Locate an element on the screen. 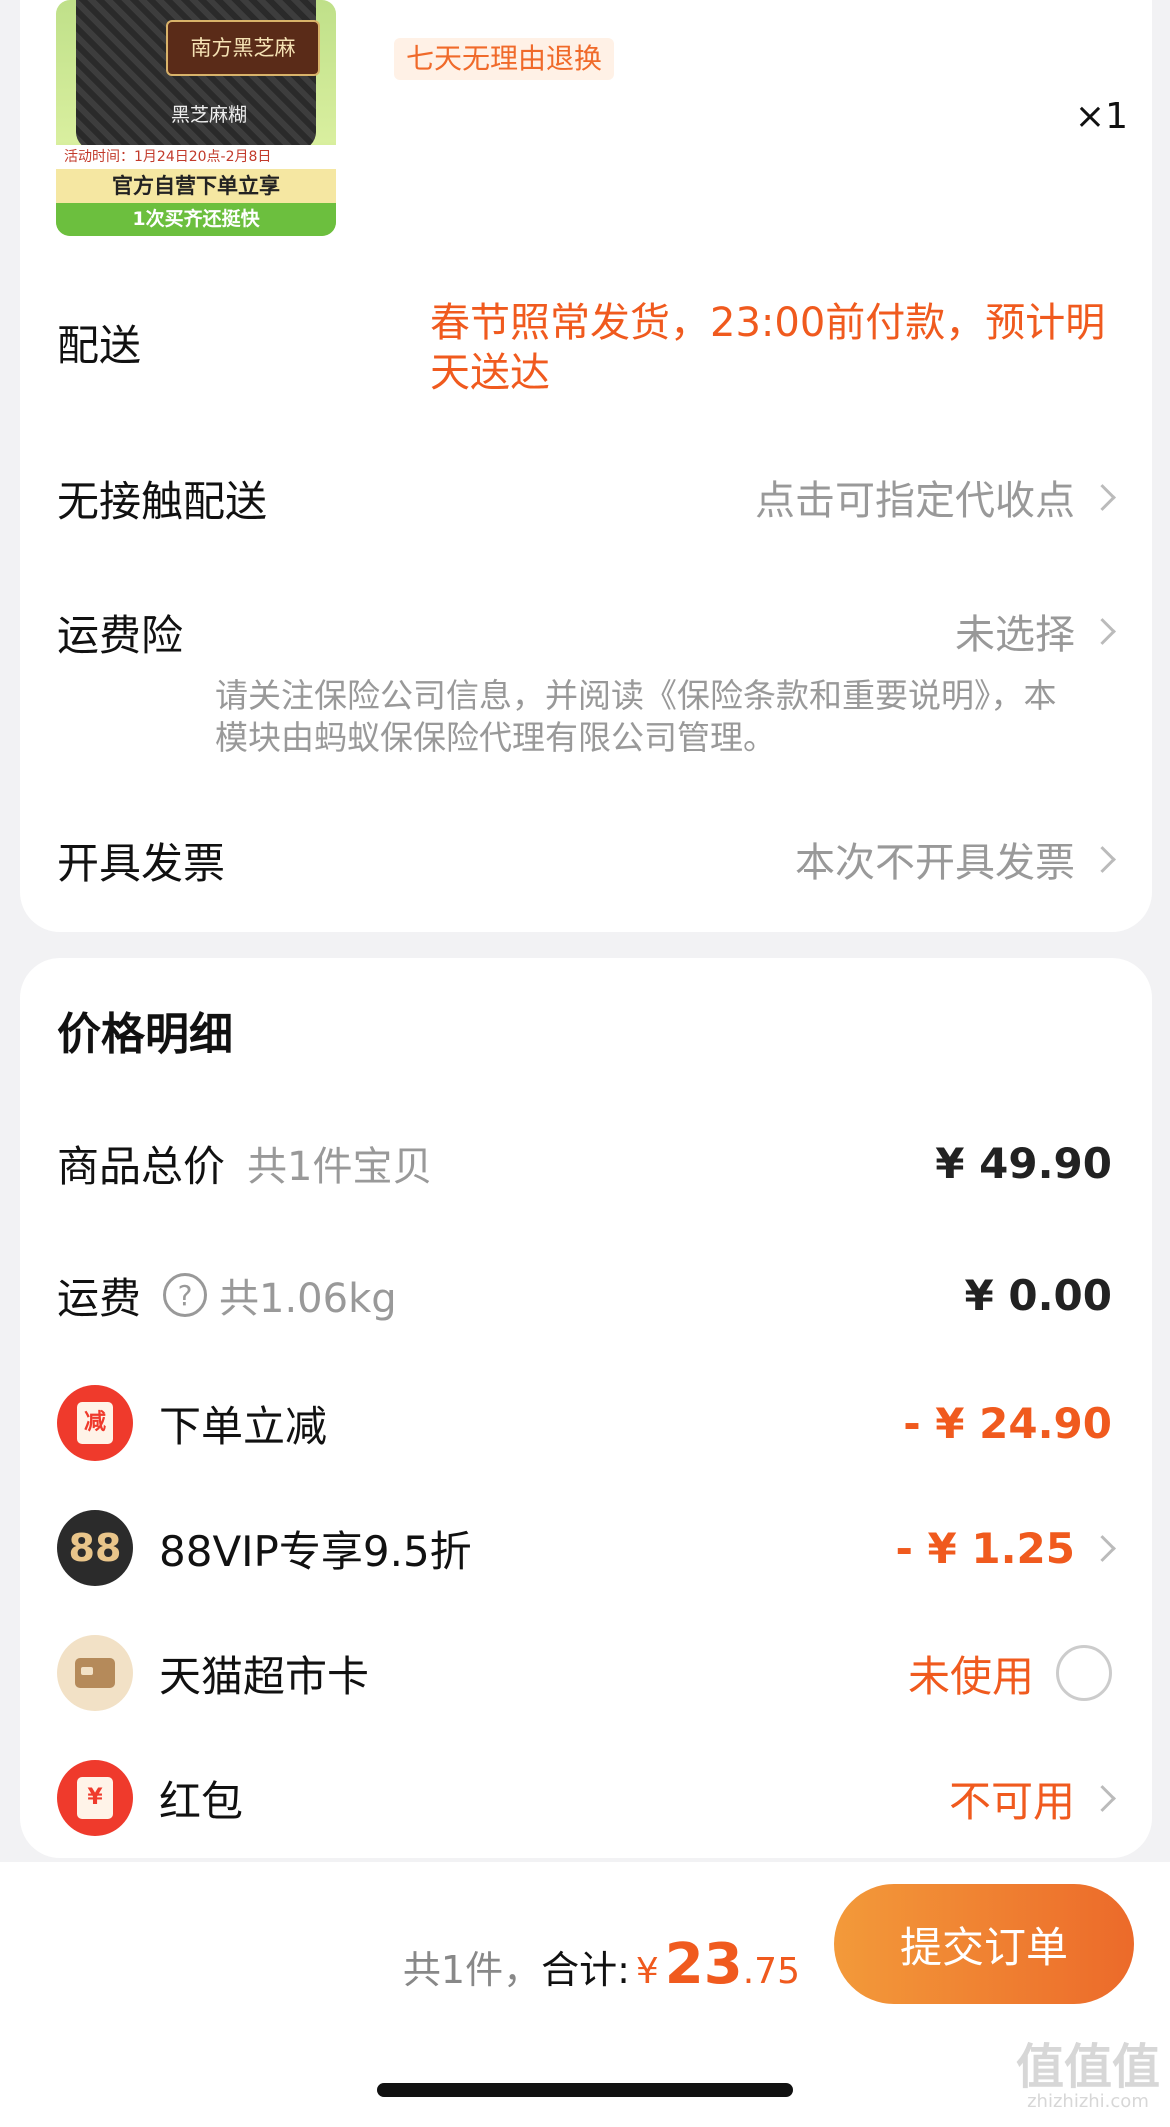  contactless-delivery-value-group: 点击可指定代收点 is located at coordinates (935, 497).